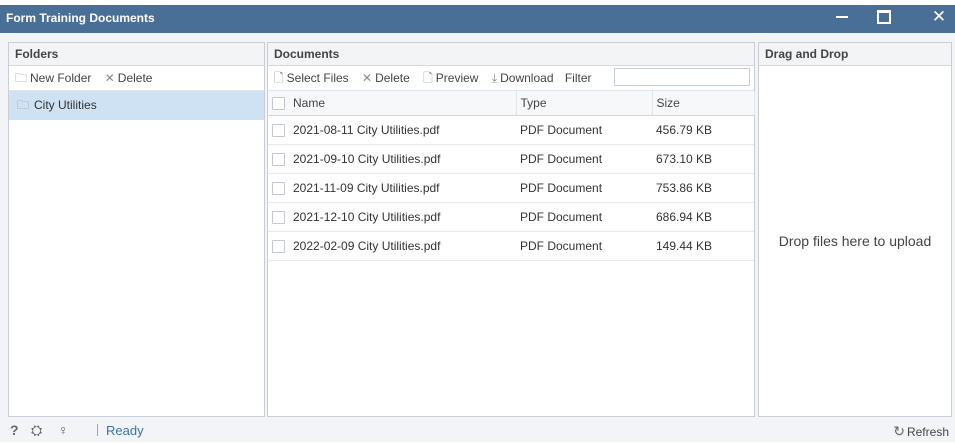 The width and height of the screenshot is (955, 444). I want to click on column-header-name-label: Name, so click(309, 102).